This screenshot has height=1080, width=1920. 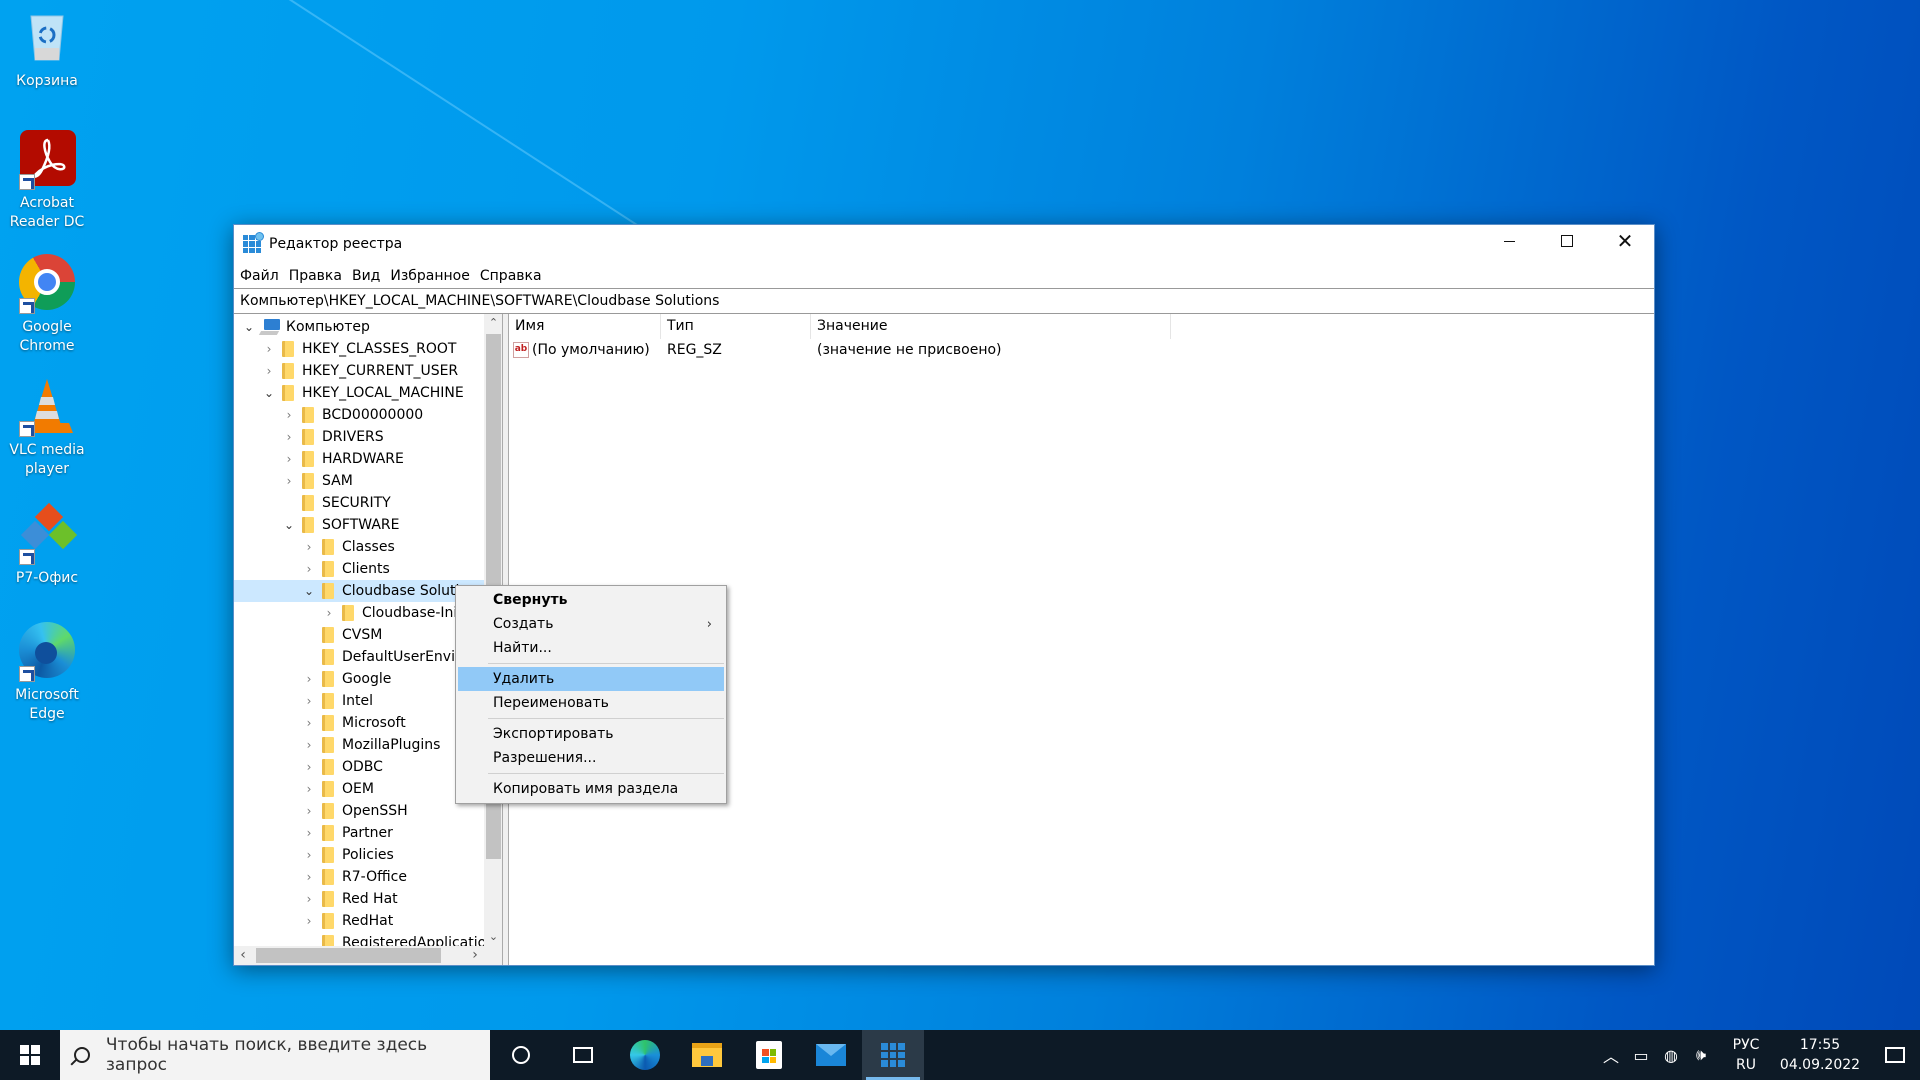 I want to click on taskbar-regedit, so click(x=893, y=1055).